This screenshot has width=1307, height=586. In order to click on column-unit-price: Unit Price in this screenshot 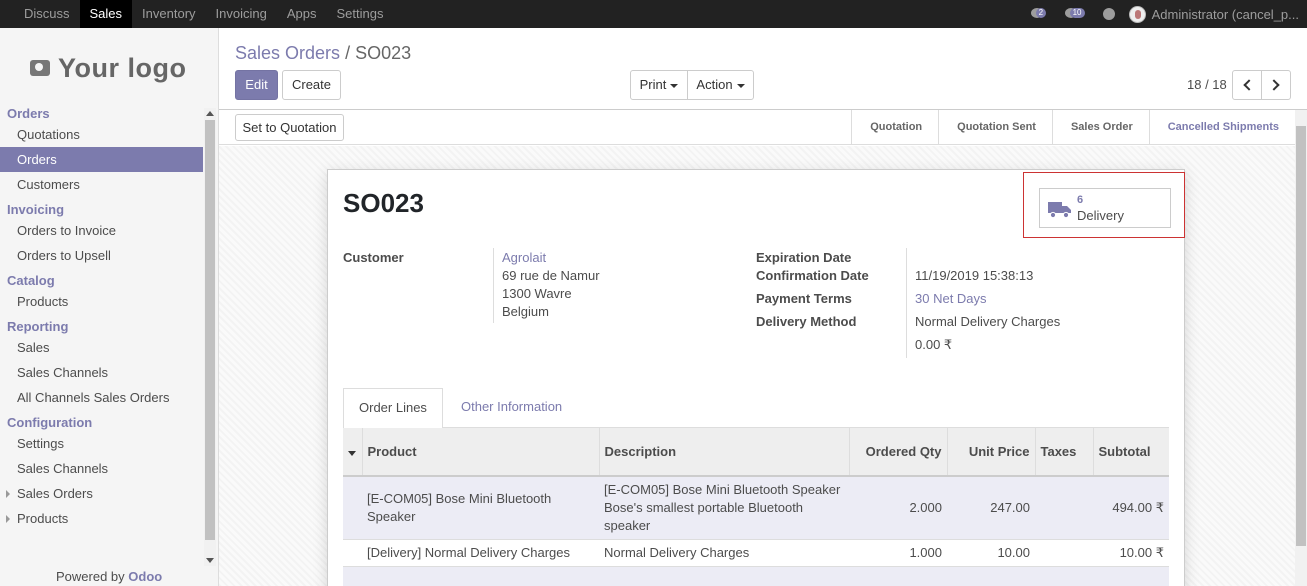, I will do `click(991, 452)`.